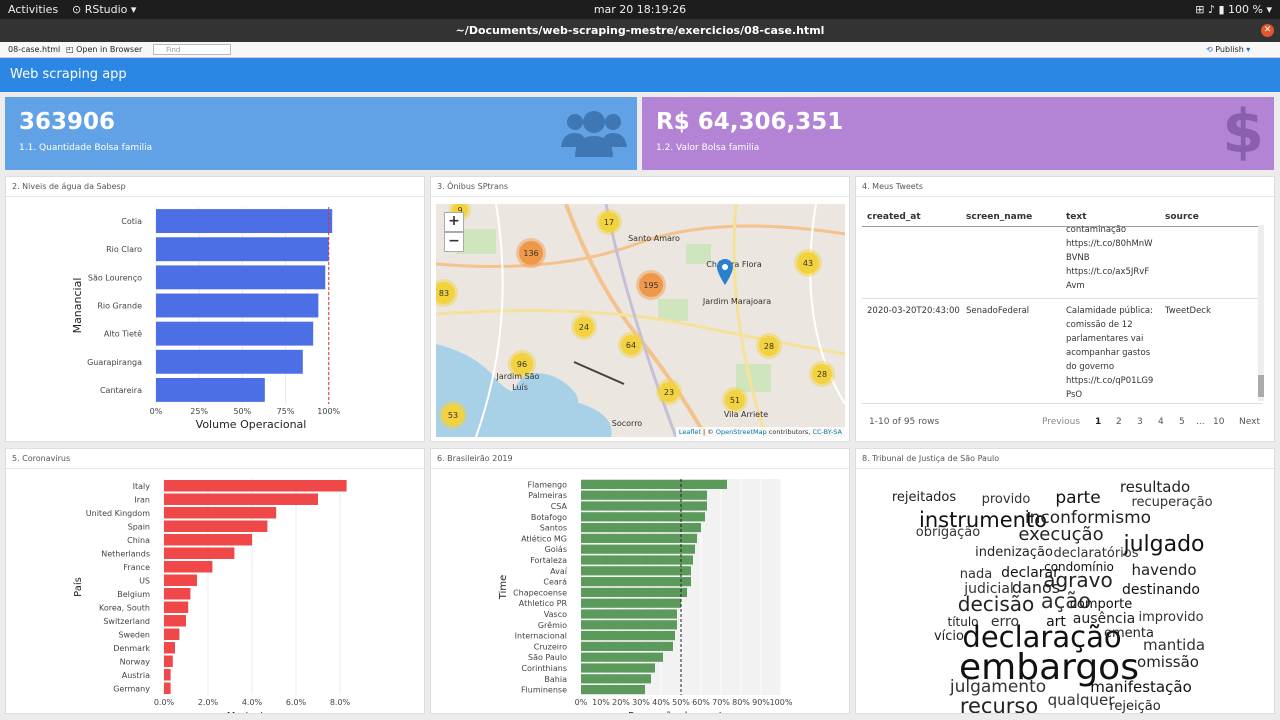  I want to click on y-tick-label: Bahia, so click(555, 679).